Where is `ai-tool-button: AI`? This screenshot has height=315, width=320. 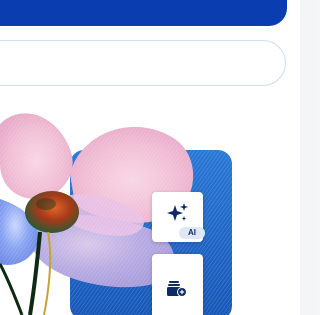
ai-tool-button: AI is located at coordinates (178, 217).